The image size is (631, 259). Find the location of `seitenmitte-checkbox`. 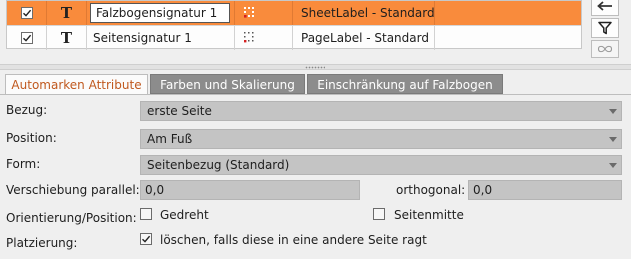

seitenmitte-checkbox is located at coordinates (379, 214).